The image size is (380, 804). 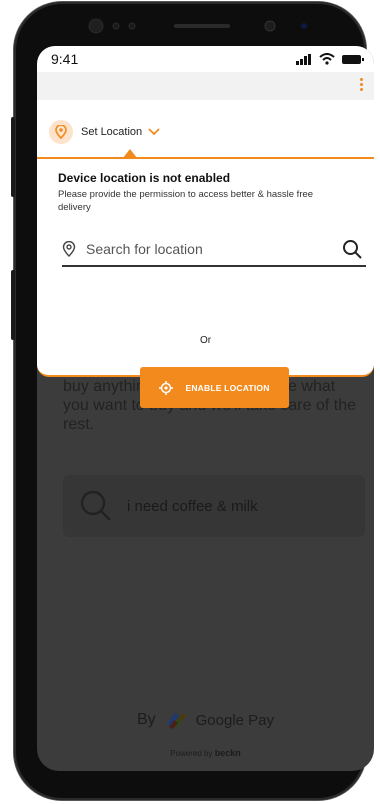 I want to click on wifi-icon, so click(x=327, y=59).